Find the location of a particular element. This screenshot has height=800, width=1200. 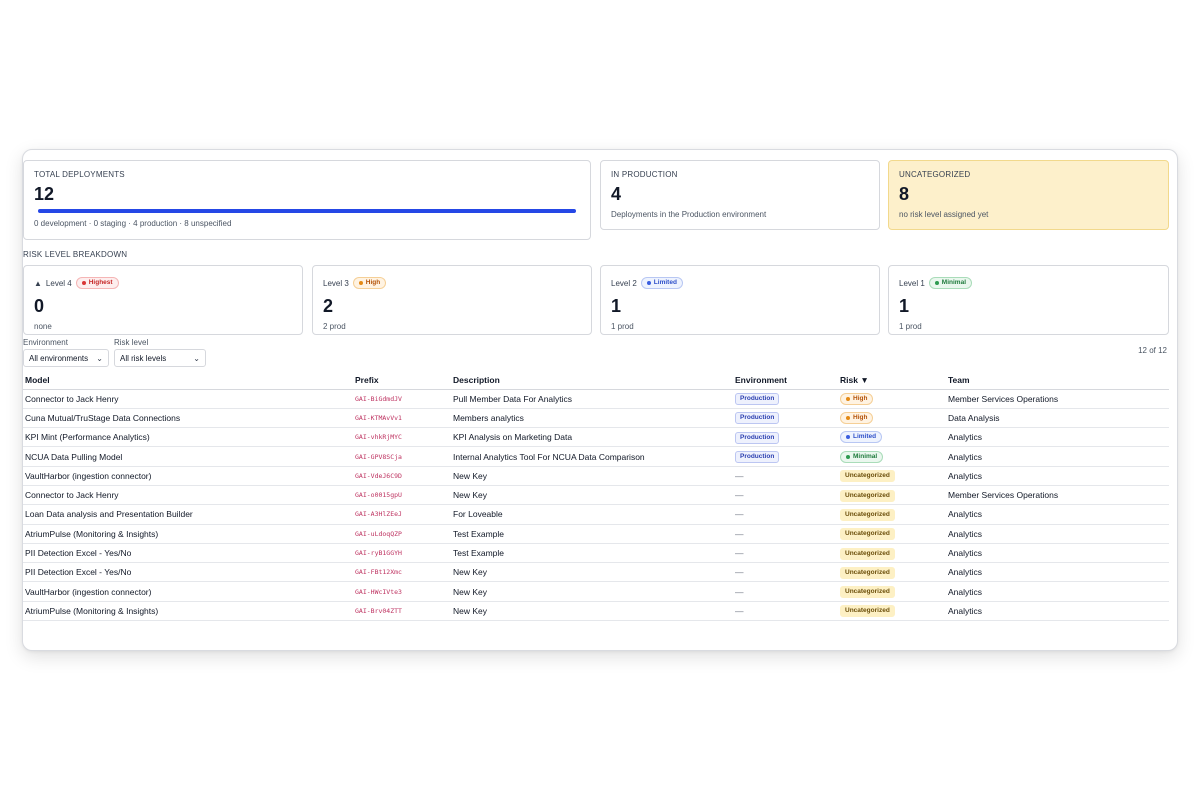

risk-level-4-card: ▲ Level 4 Highest 0 none is located at coordinates (163, 300).